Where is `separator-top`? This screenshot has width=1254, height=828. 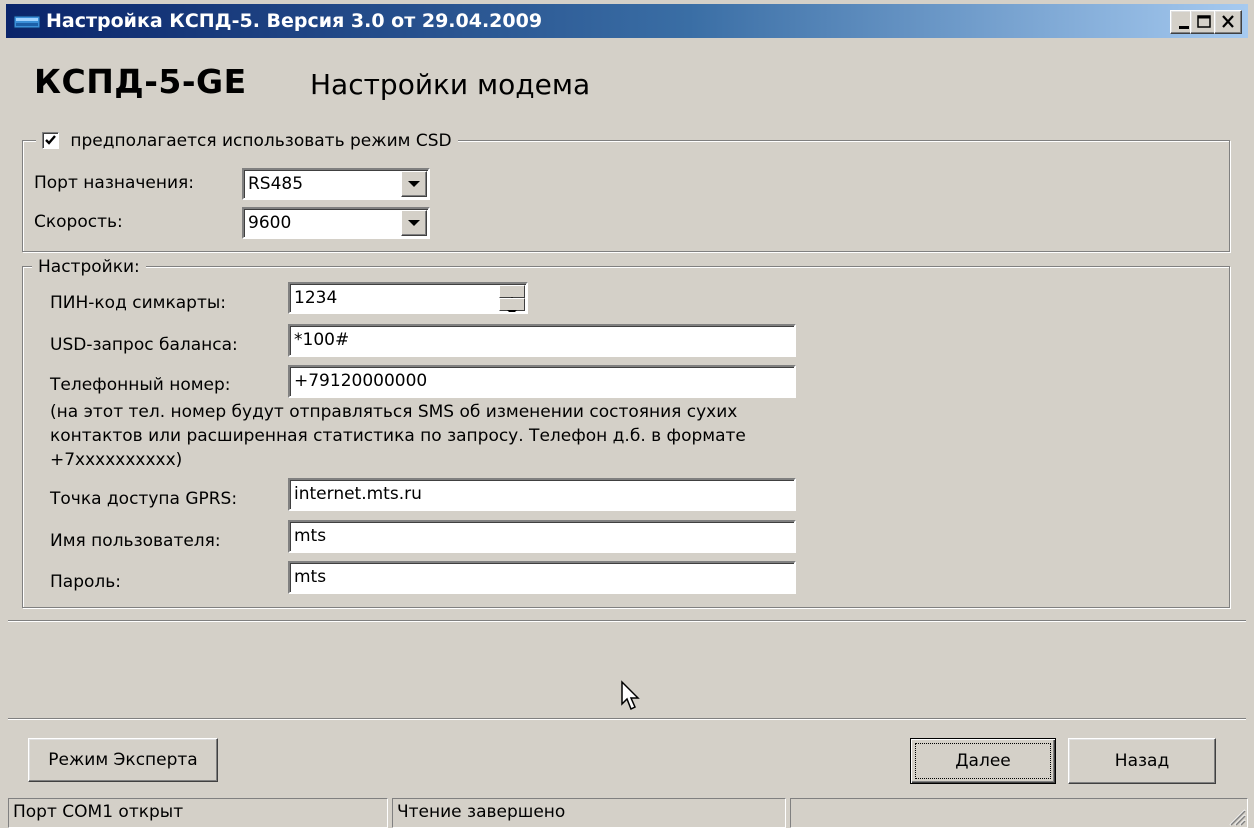 separator-top is located at coordinates (627, 621).